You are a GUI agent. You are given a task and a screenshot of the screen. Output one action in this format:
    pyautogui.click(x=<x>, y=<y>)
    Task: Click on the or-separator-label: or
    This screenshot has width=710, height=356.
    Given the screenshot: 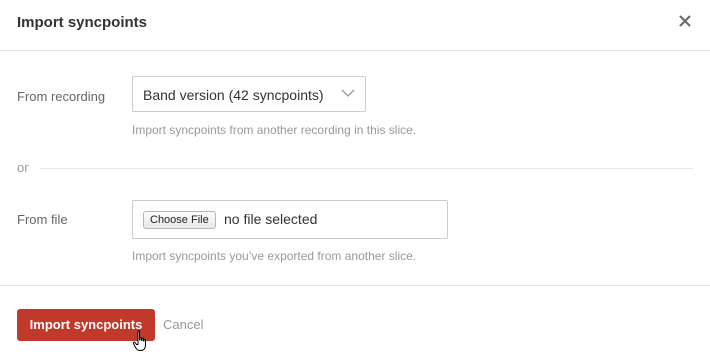 What is the action you would take?
    pyautogui.click(x=23, y=167)
    